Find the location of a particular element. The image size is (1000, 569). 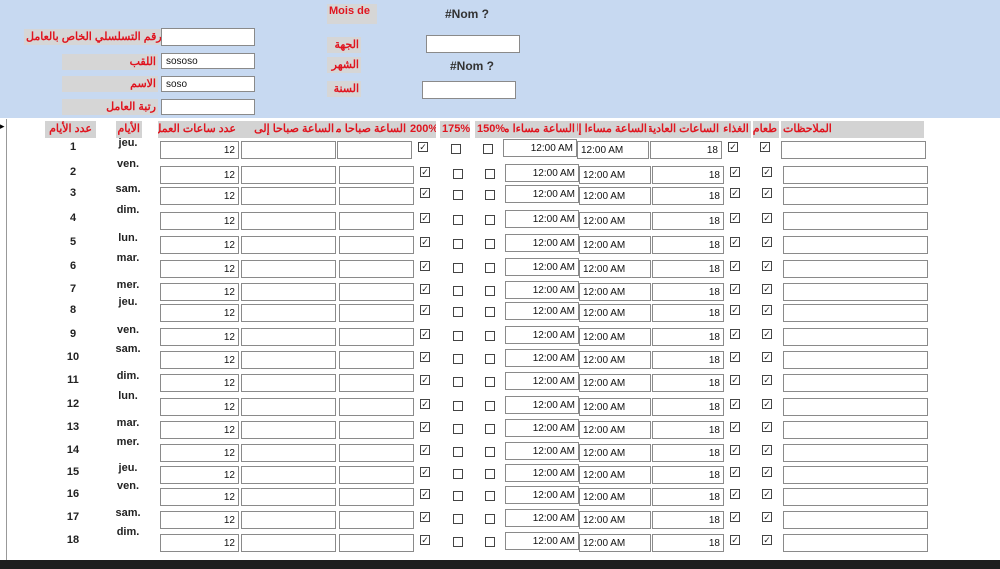

serial-input is located at coordinates (208, 37).